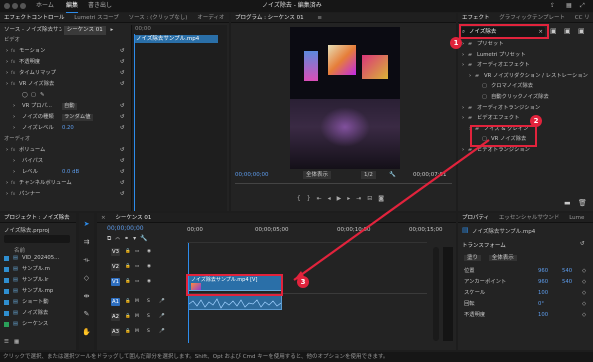 The width and height of the screenshot is (593, 362). I want to click on go-to-in-icon: ⇤, so click(322, 198).